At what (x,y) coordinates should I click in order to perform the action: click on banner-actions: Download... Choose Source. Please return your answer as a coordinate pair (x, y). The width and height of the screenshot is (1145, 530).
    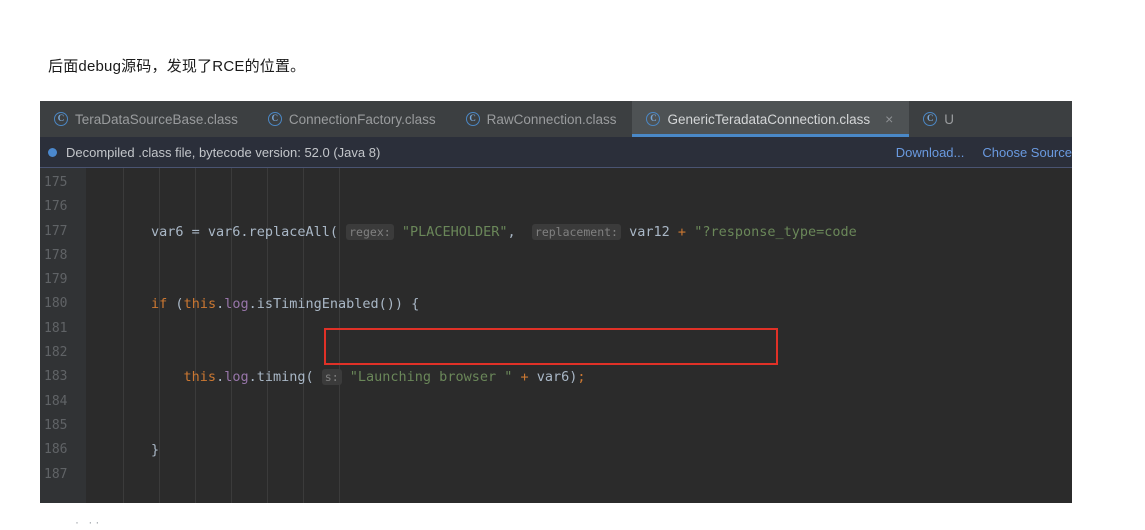
    Looking at the image, I should click on (984, 152).